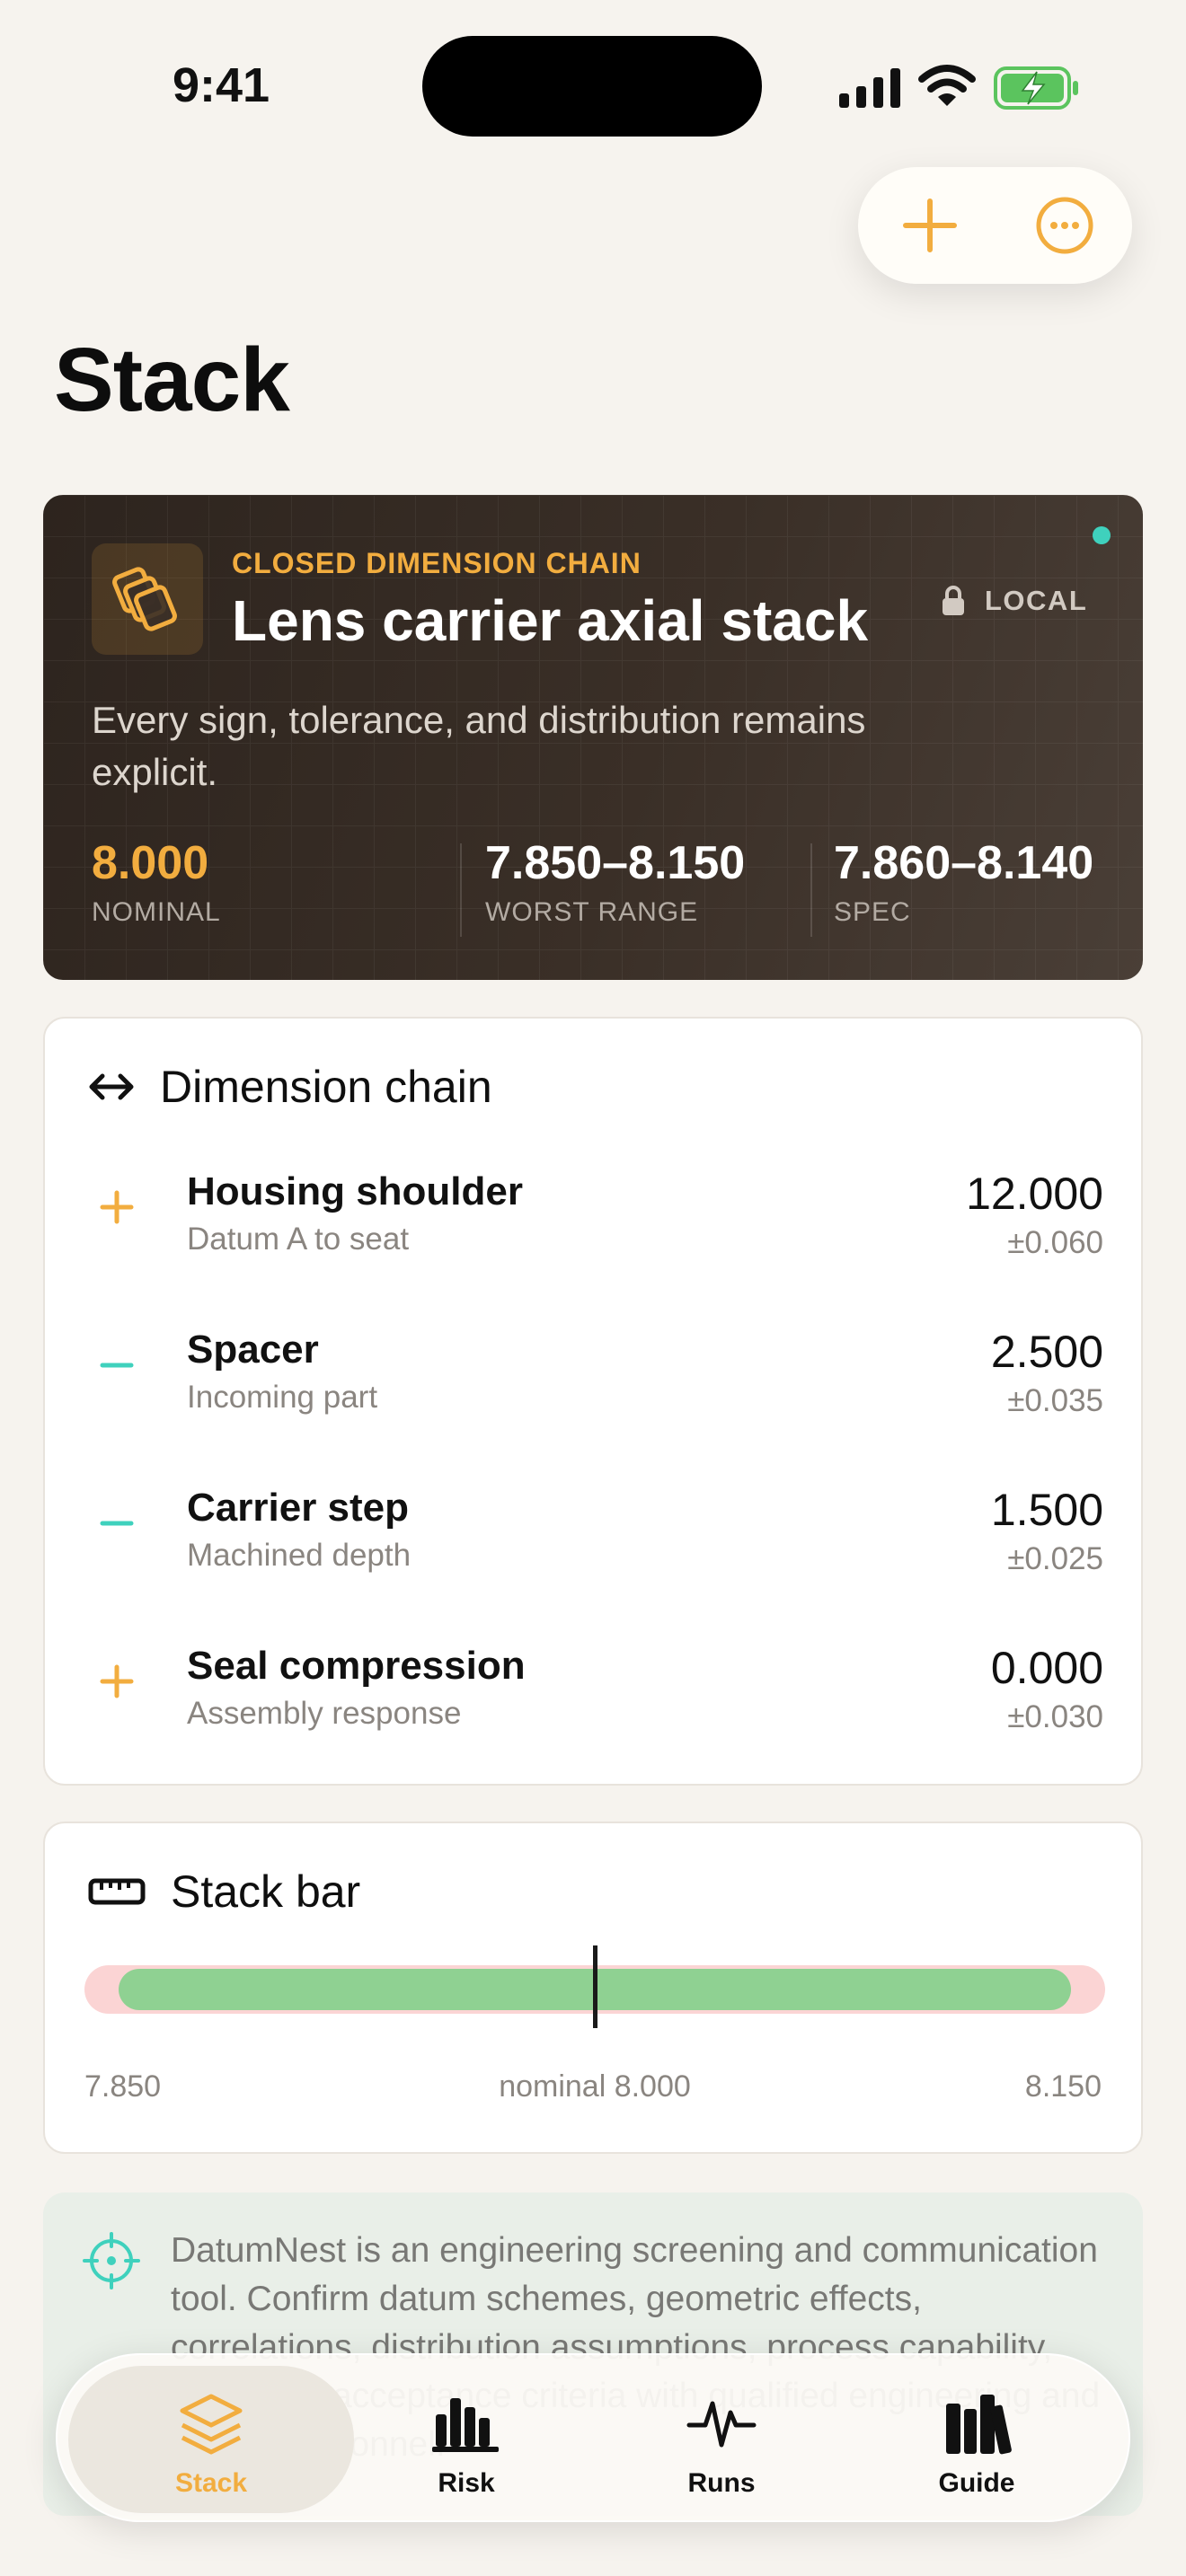 The width and height of the screenshot is (1186, 2576). What do you see at coordinates (964, 863) in the screenshot?
I see `stat-value: 7.860–8.140` at bounding box center [964, 863].